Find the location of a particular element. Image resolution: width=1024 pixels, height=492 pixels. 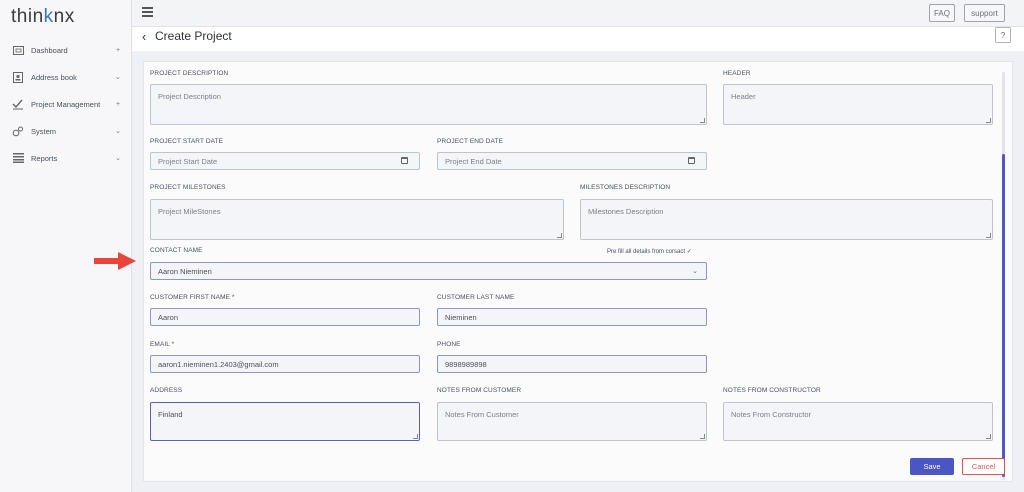

last-name-input: Nieminen is located at coordinates (572, 317).